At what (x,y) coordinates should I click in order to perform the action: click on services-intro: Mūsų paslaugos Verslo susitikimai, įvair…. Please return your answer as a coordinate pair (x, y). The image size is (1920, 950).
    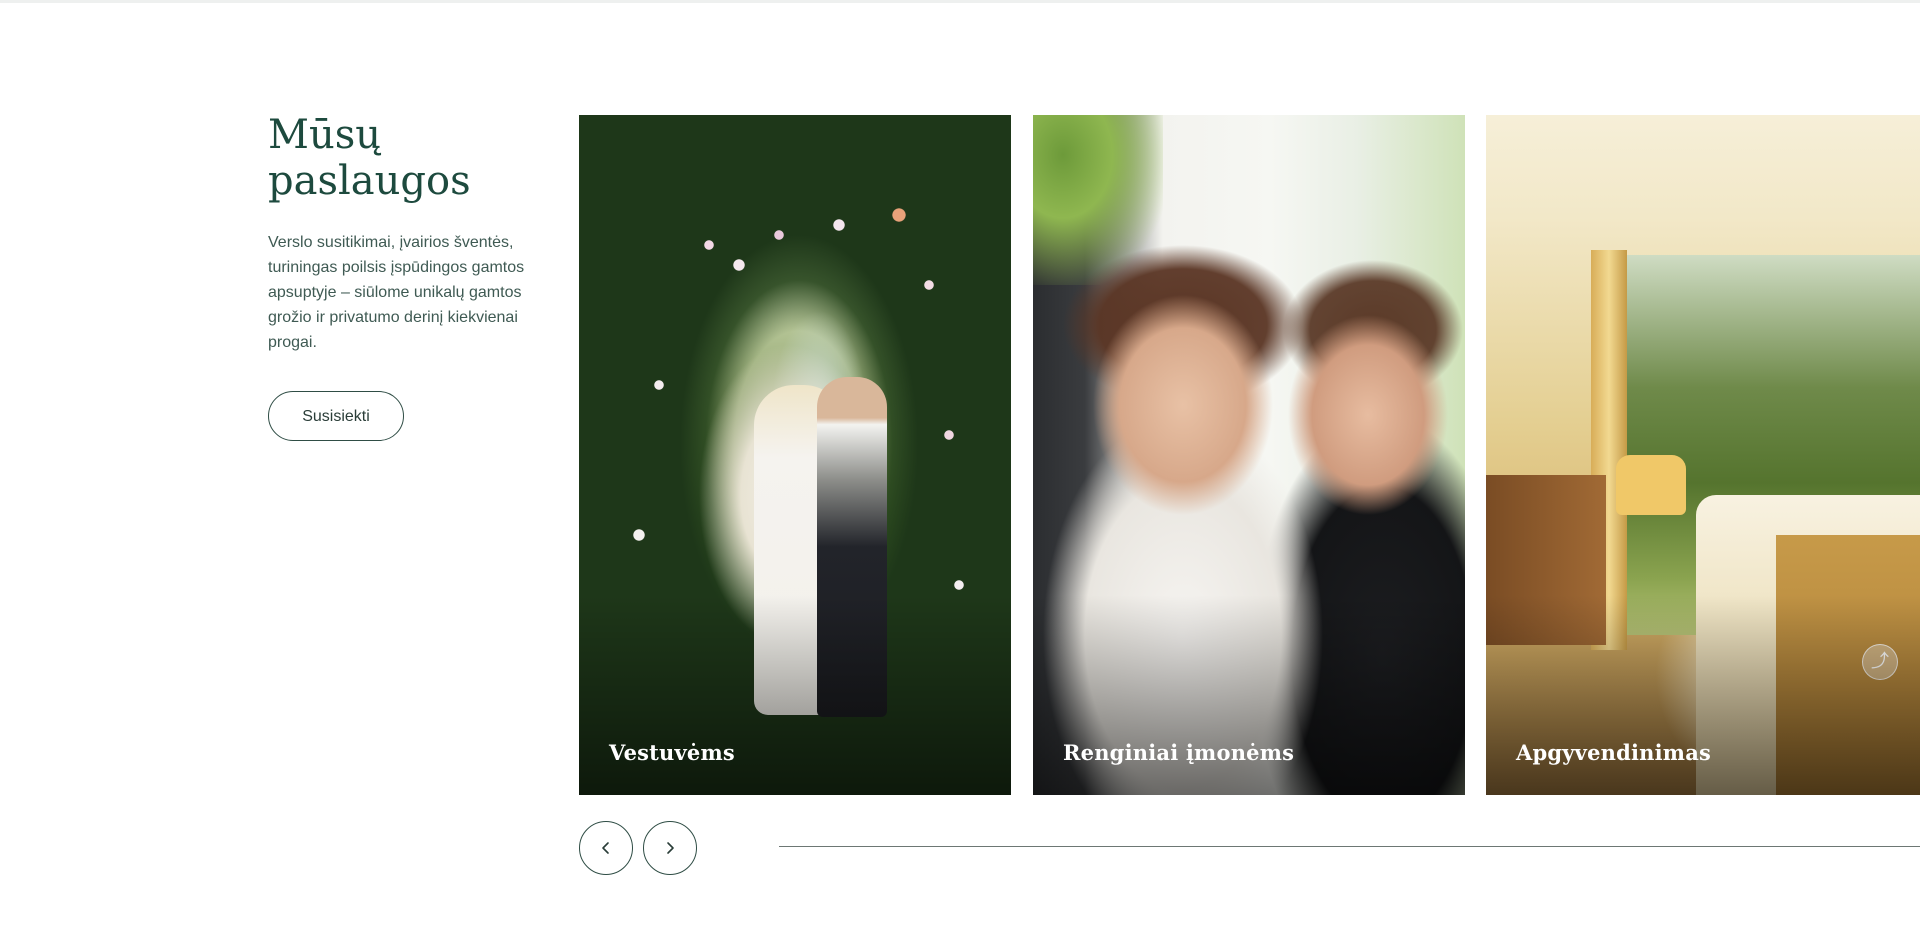
    Looking at the image, I should click on (408, 276).